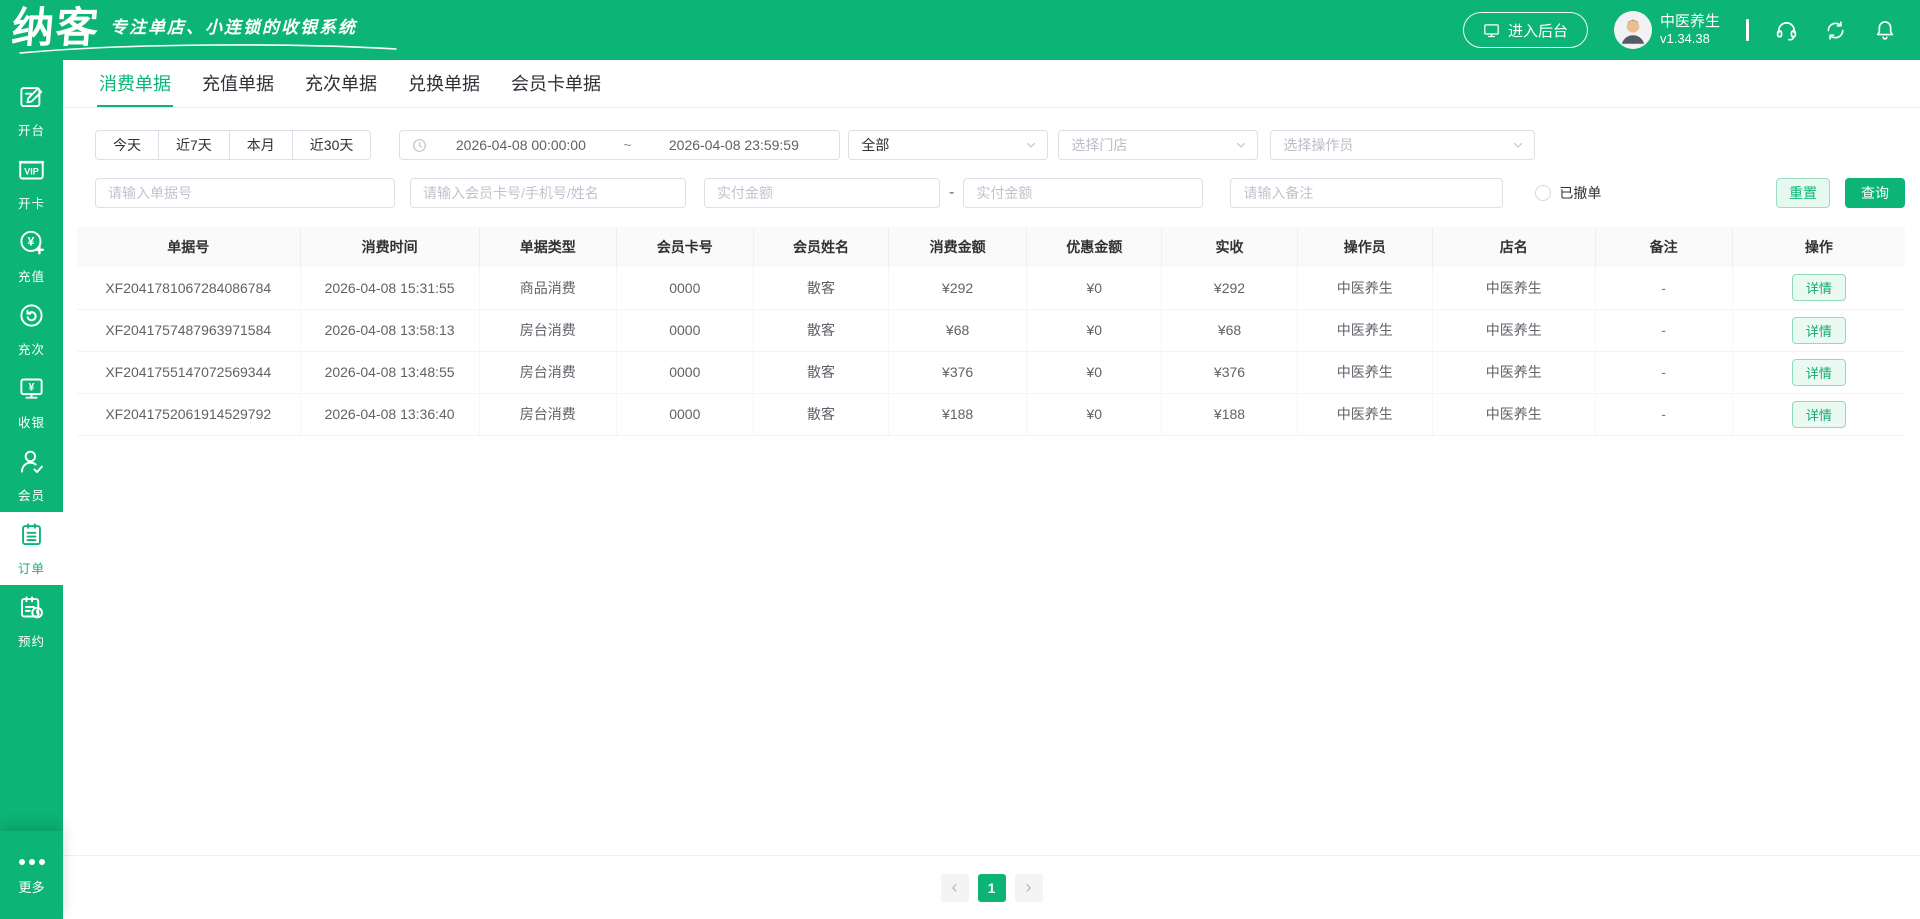 This screenshot has height=919, width=1920. What do you see at coordinates (556, 83) in the screenshot?
I see `tab-member-card: 会员卡单据` at bounding box center [556, 83].